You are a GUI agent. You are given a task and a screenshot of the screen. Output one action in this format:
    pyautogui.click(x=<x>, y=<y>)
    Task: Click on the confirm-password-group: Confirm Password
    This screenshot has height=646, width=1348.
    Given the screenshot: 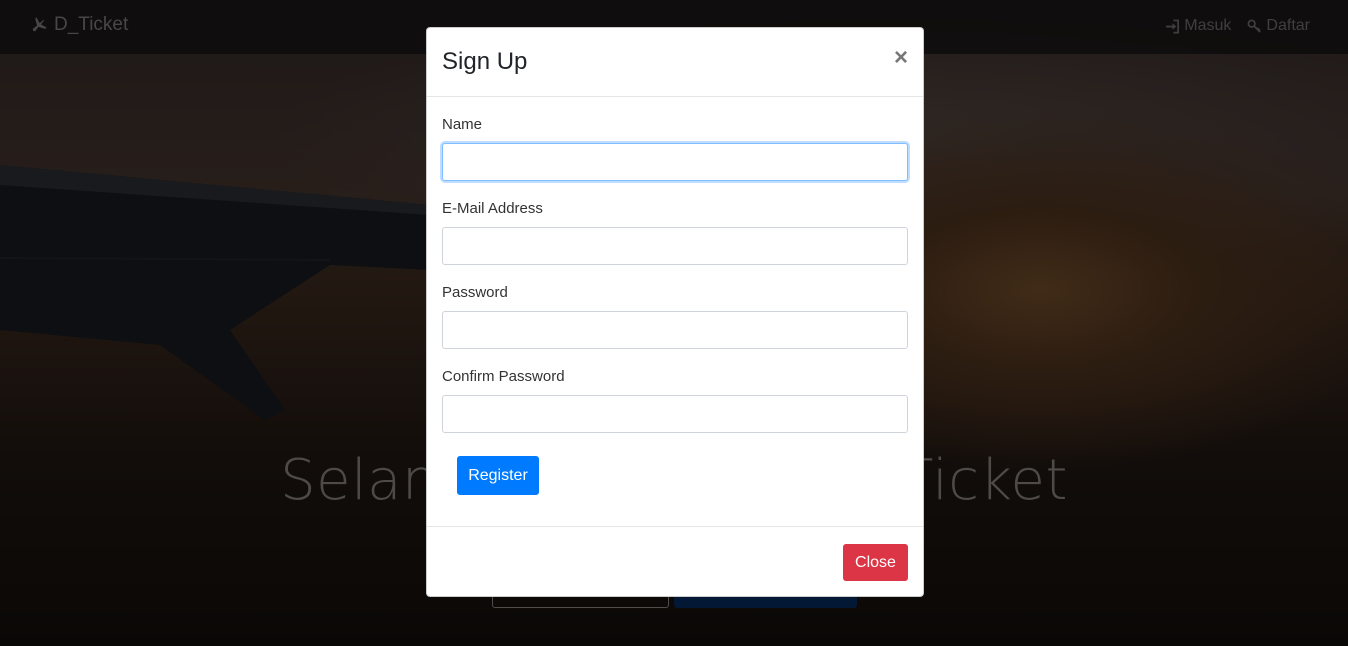 What is the action you would take?
    pyautogui.click(x=675, y=400)
    